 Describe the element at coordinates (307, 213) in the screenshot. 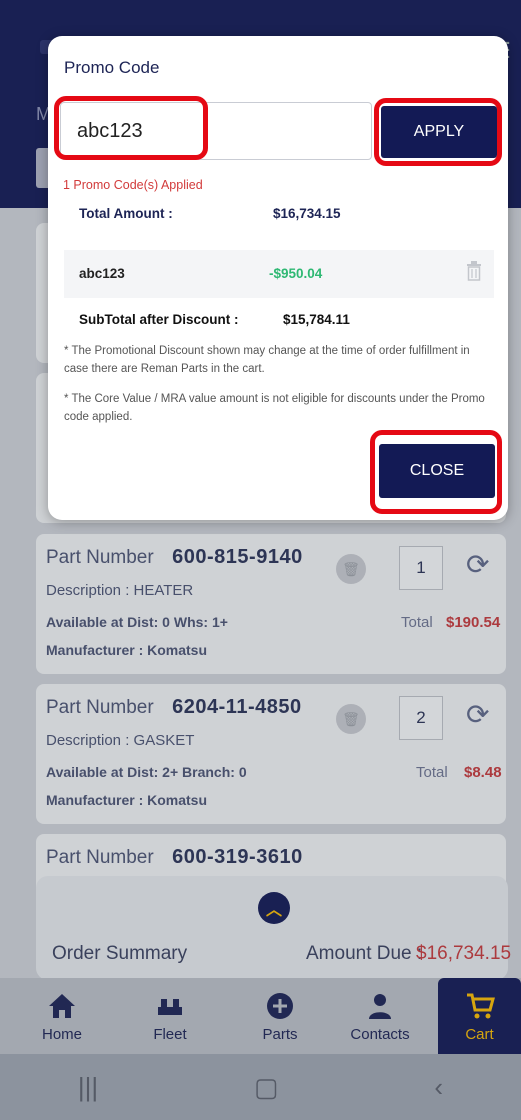

I see `total-amount-value: $16,734.15` at that location.